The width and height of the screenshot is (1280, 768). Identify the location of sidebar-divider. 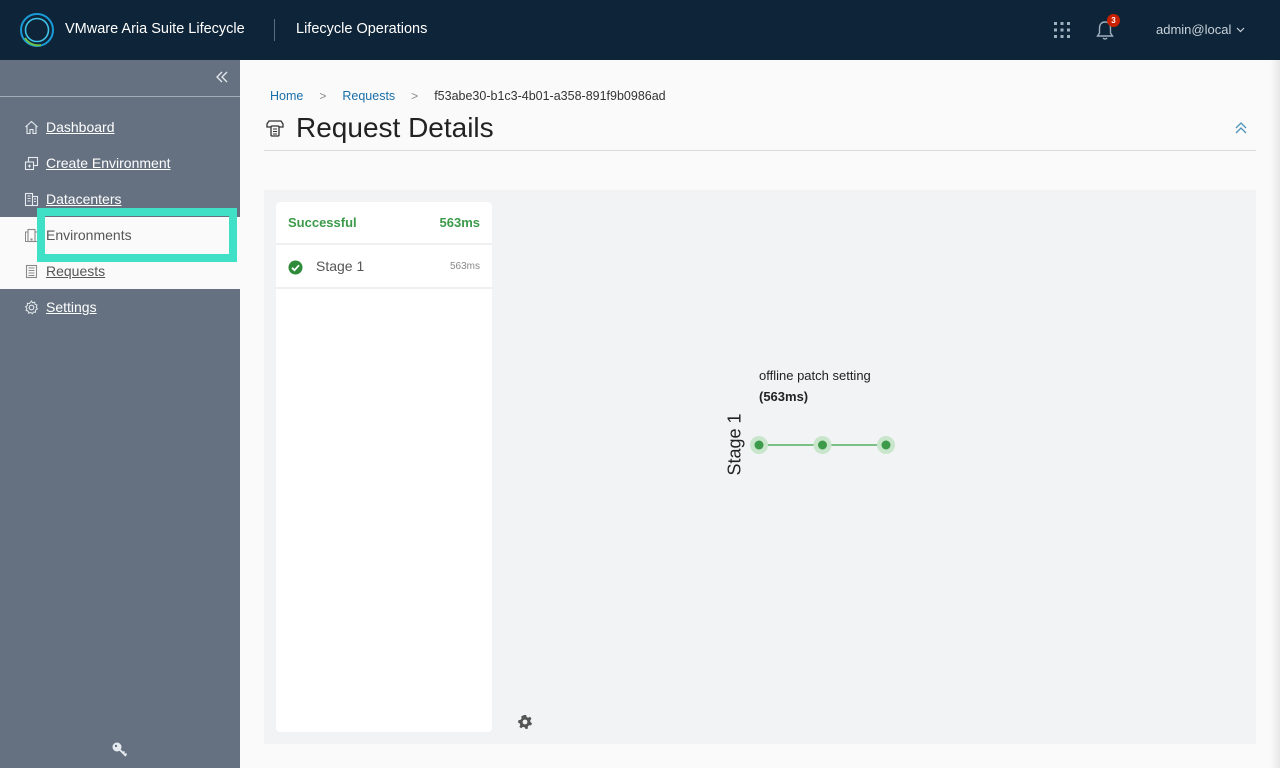
(120, 96).